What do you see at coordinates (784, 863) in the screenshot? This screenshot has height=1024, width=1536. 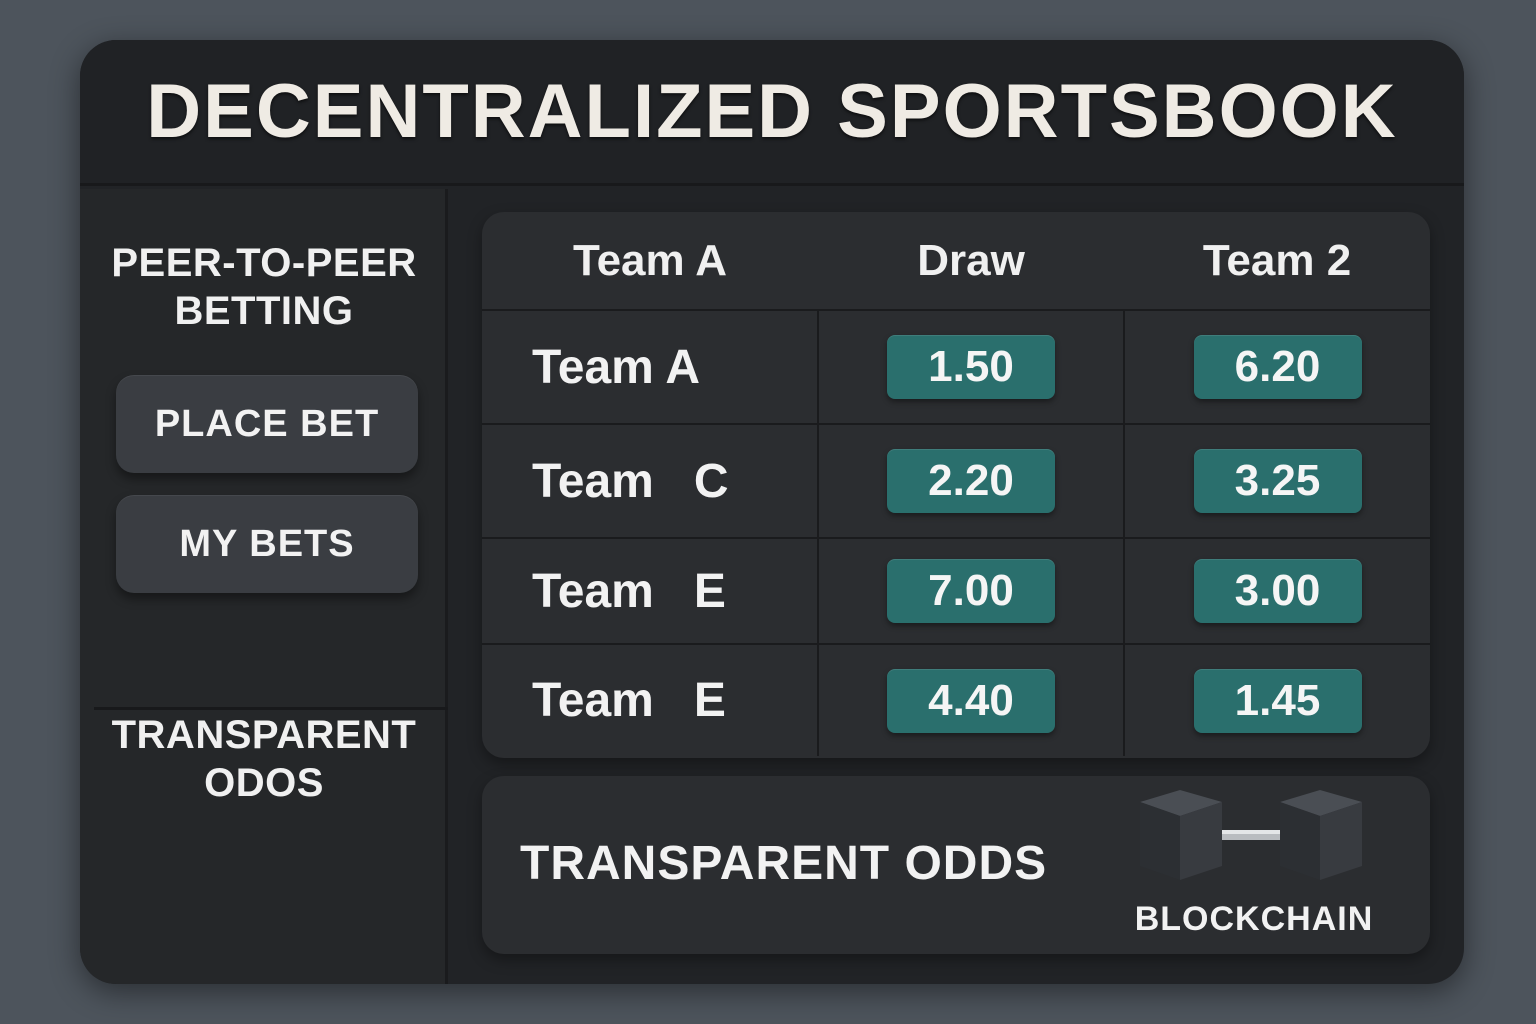 I see `transparent-odds-label: TRANSPARENT ODDS` at bounding box center [784, 863].